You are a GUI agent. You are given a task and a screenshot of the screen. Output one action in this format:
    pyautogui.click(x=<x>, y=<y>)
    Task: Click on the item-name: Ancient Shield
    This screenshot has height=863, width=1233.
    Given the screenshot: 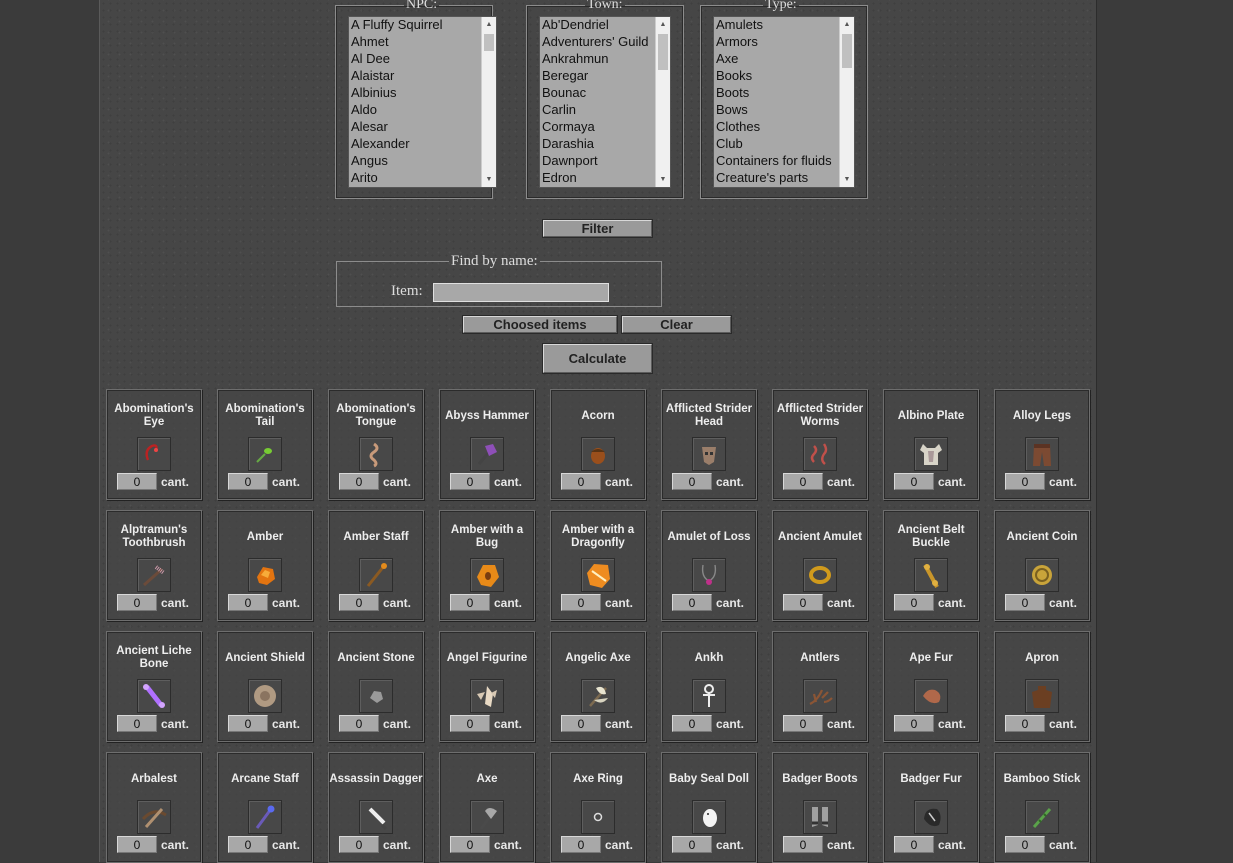 What is the action you would take?
    pyautogui.click(x=265, y=657)
    